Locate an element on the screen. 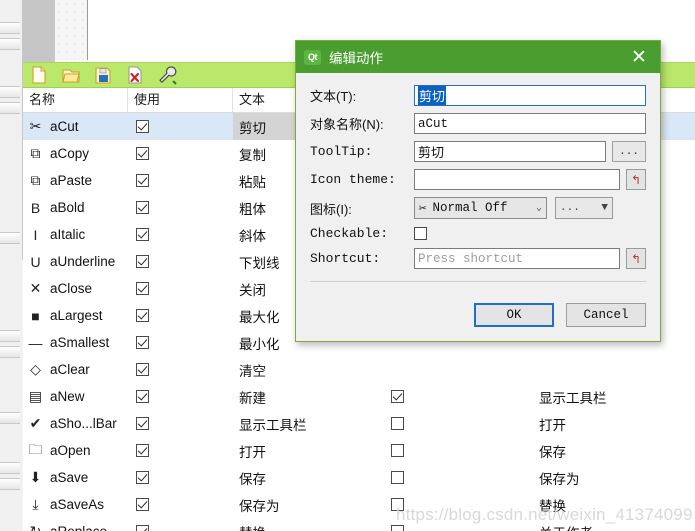 The height and width of the screenshot is (531, 695). dialog-title-bar: Qt 编辑动作 ✕ is located at coordinates (478, 57).